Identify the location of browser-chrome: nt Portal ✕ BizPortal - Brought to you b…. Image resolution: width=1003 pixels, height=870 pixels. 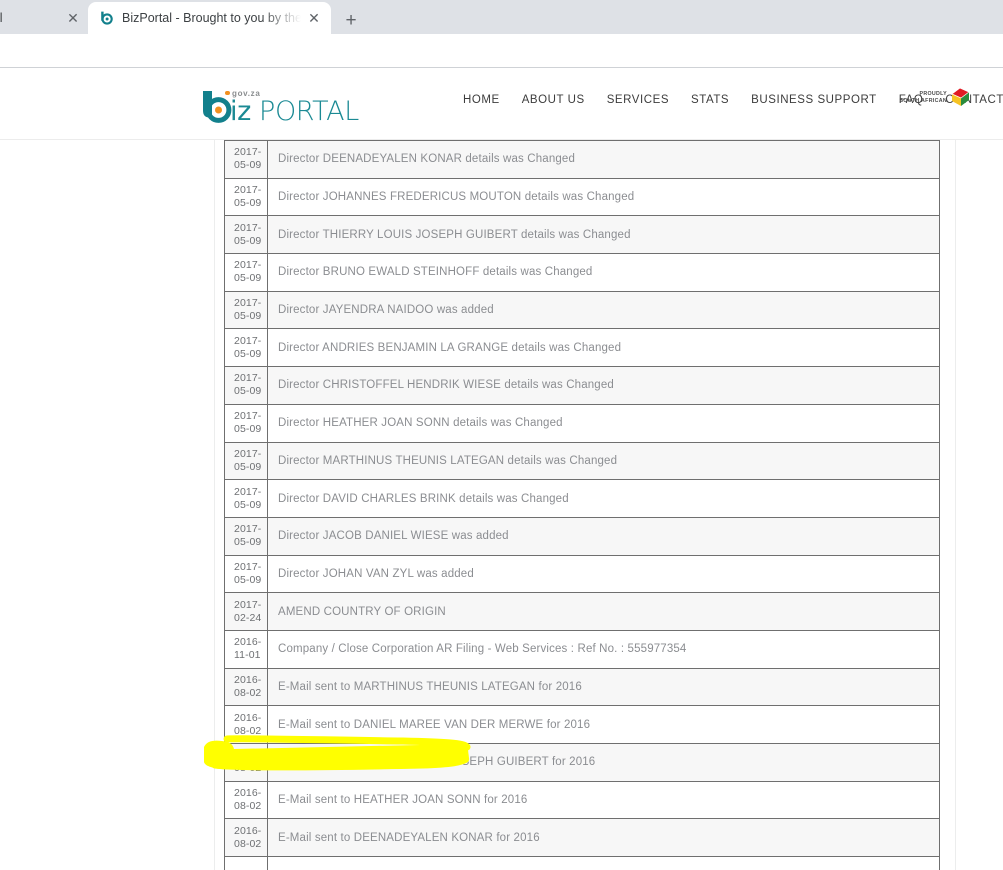
(501, 47).